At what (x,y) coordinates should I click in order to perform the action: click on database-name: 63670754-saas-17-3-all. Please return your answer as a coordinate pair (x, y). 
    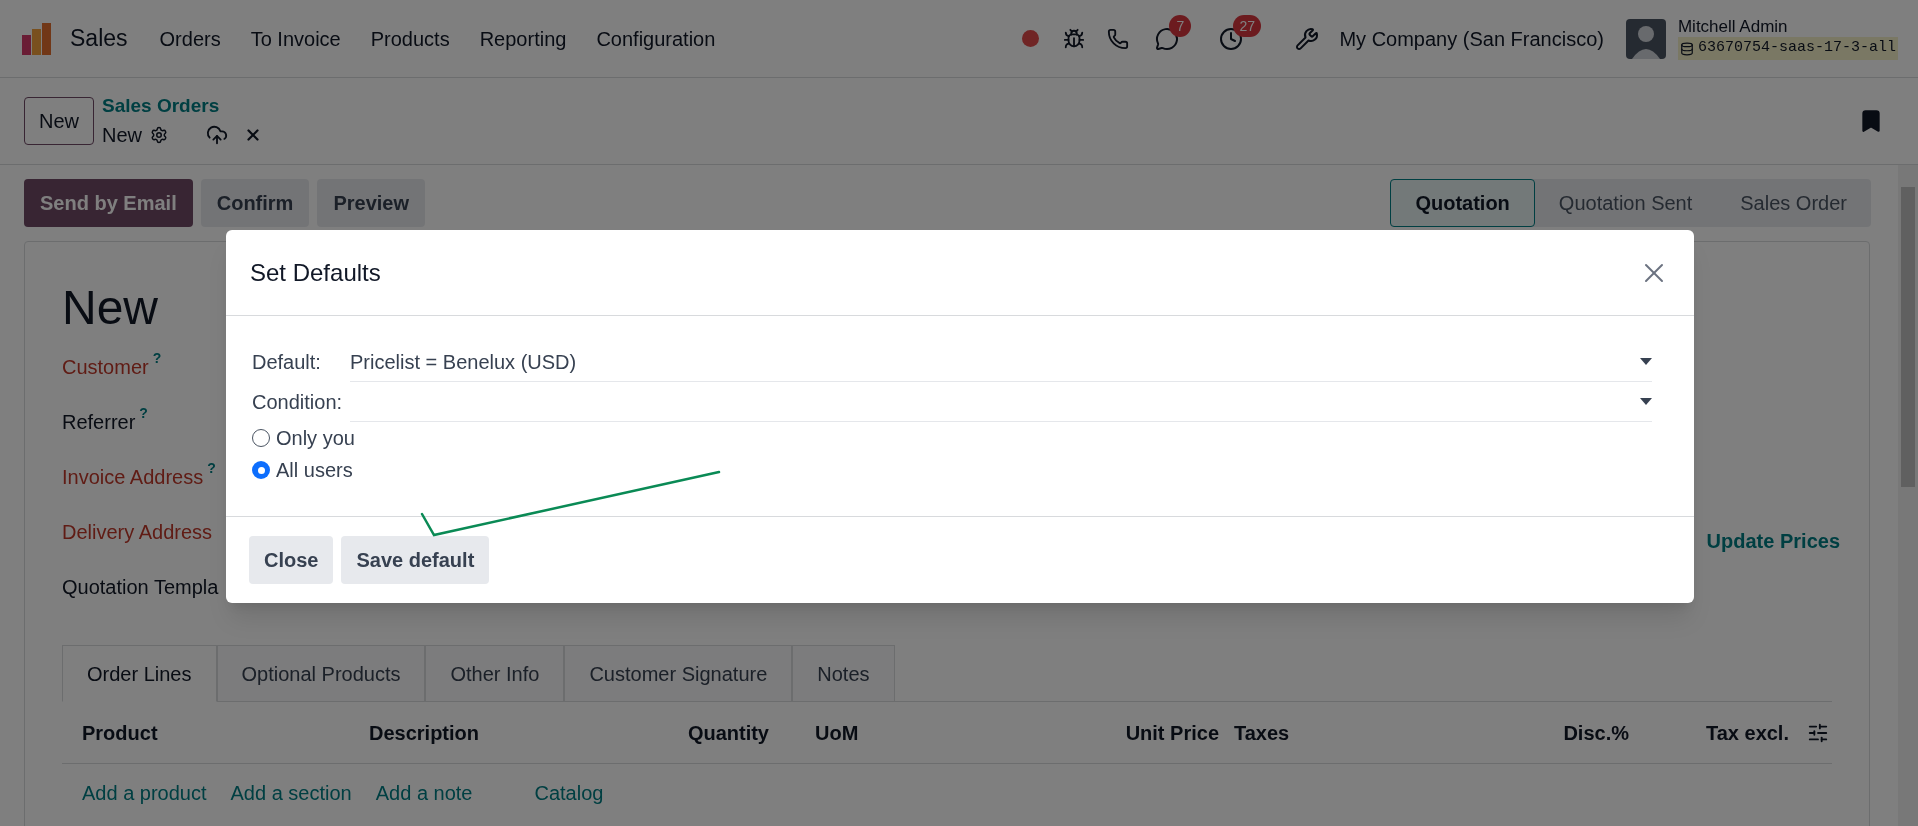
    Looking at the image, I should click on (1796, 48).